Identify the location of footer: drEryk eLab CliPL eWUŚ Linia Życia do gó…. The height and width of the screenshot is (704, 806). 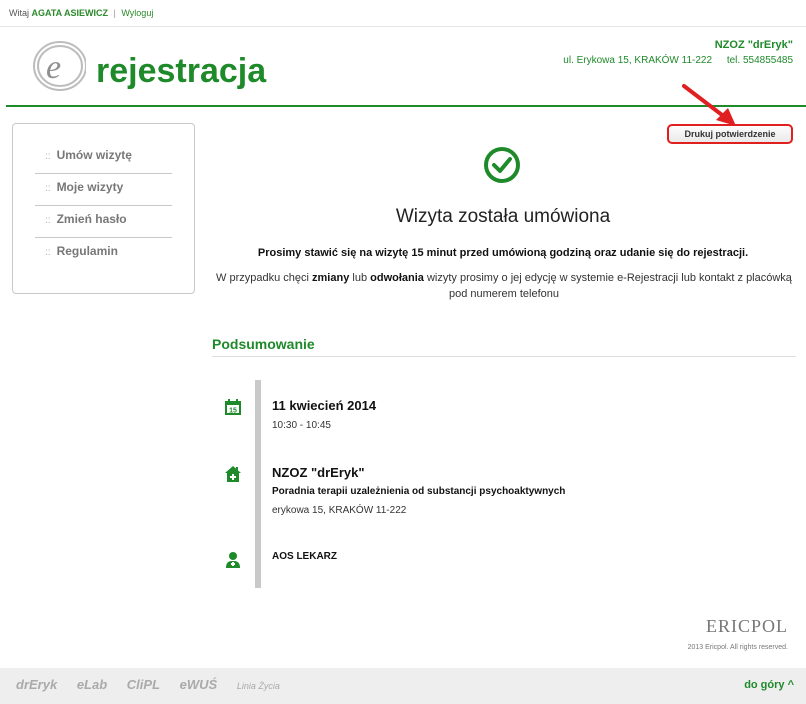
(403, 686).